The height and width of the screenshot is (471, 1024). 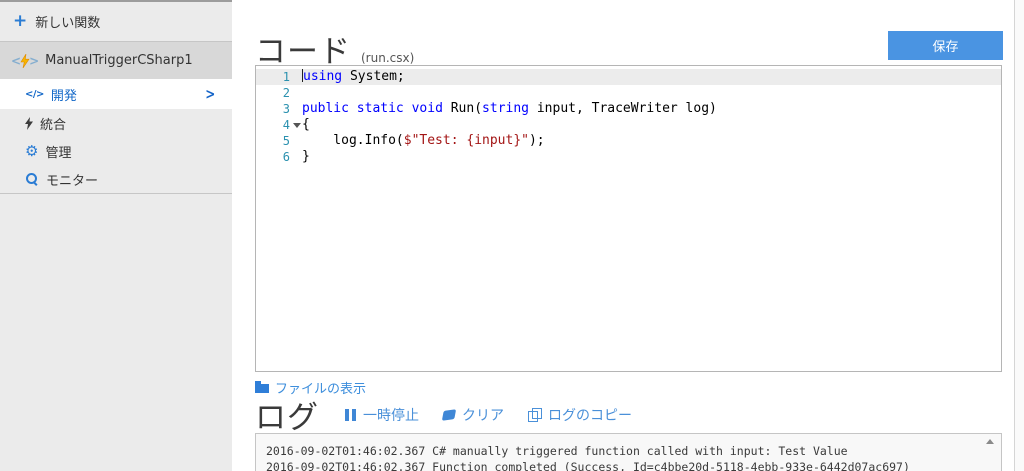 What do you see at coordinates (58, 153) in the screenshot?
I see `manage-label: 管理` at bounding box center [58, 153].